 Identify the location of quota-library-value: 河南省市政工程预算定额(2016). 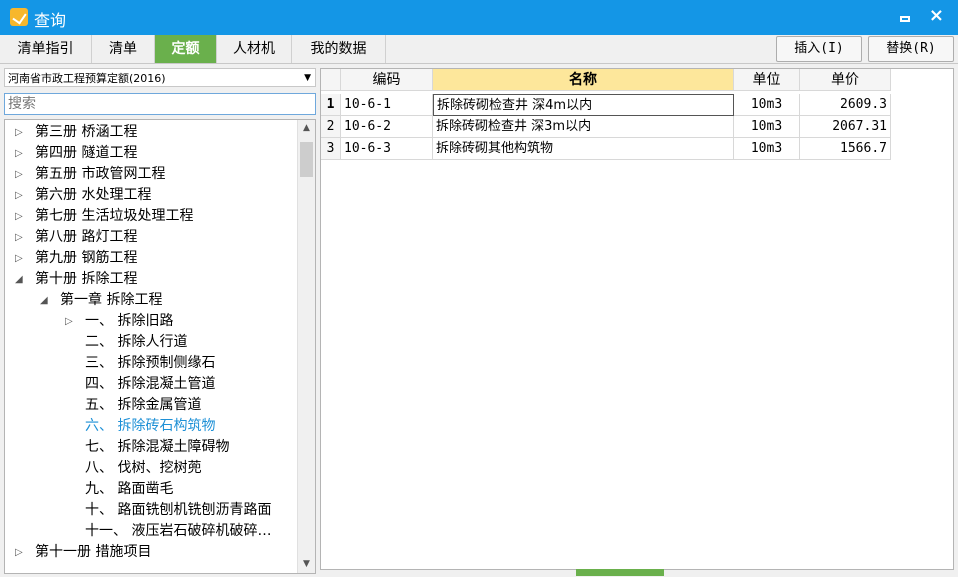
(87, 78).